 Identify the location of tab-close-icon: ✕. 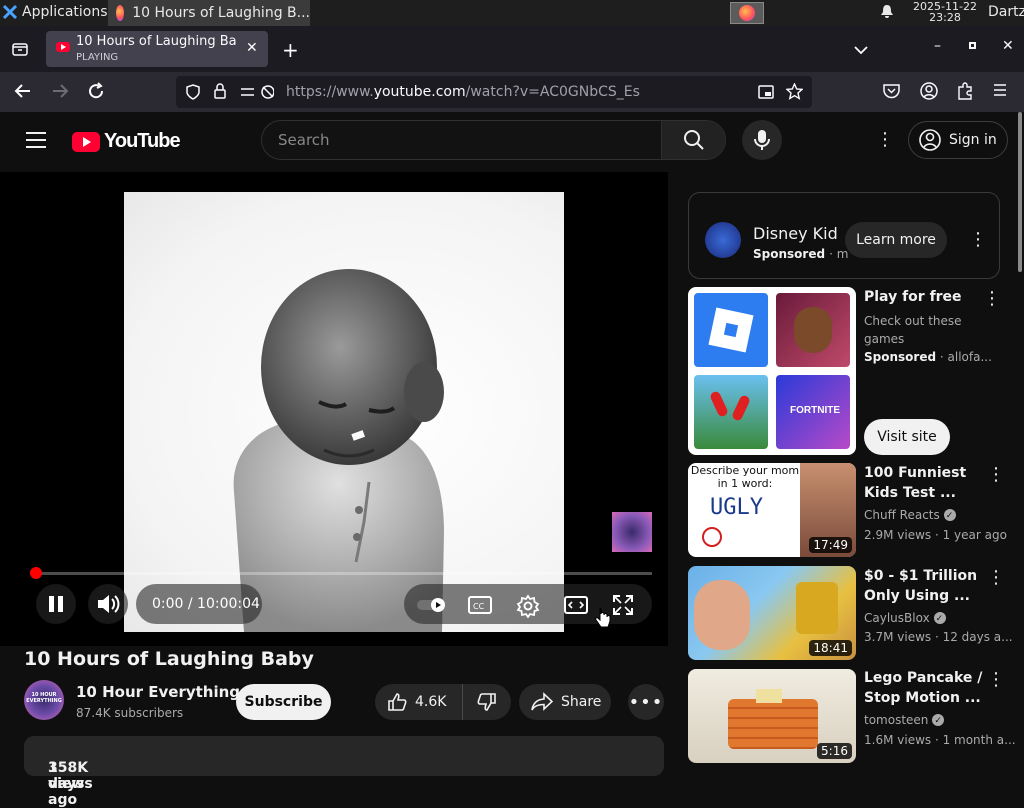
(252, 48).